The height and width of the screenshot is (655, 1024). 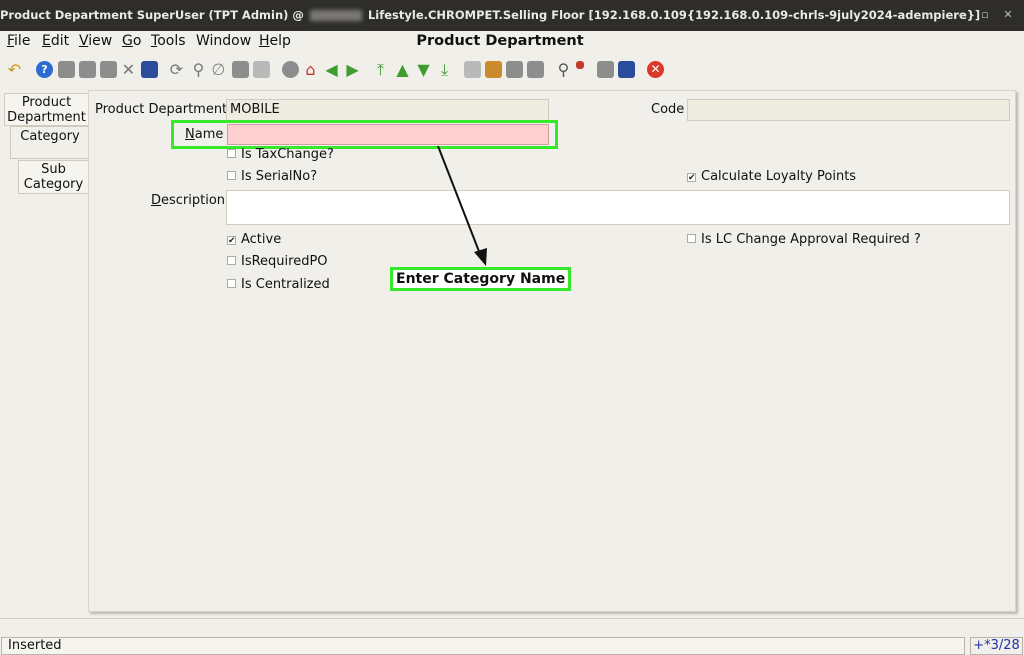 I want to click on status-bar: Inserted +*3/28, so click(x=512, y=646).